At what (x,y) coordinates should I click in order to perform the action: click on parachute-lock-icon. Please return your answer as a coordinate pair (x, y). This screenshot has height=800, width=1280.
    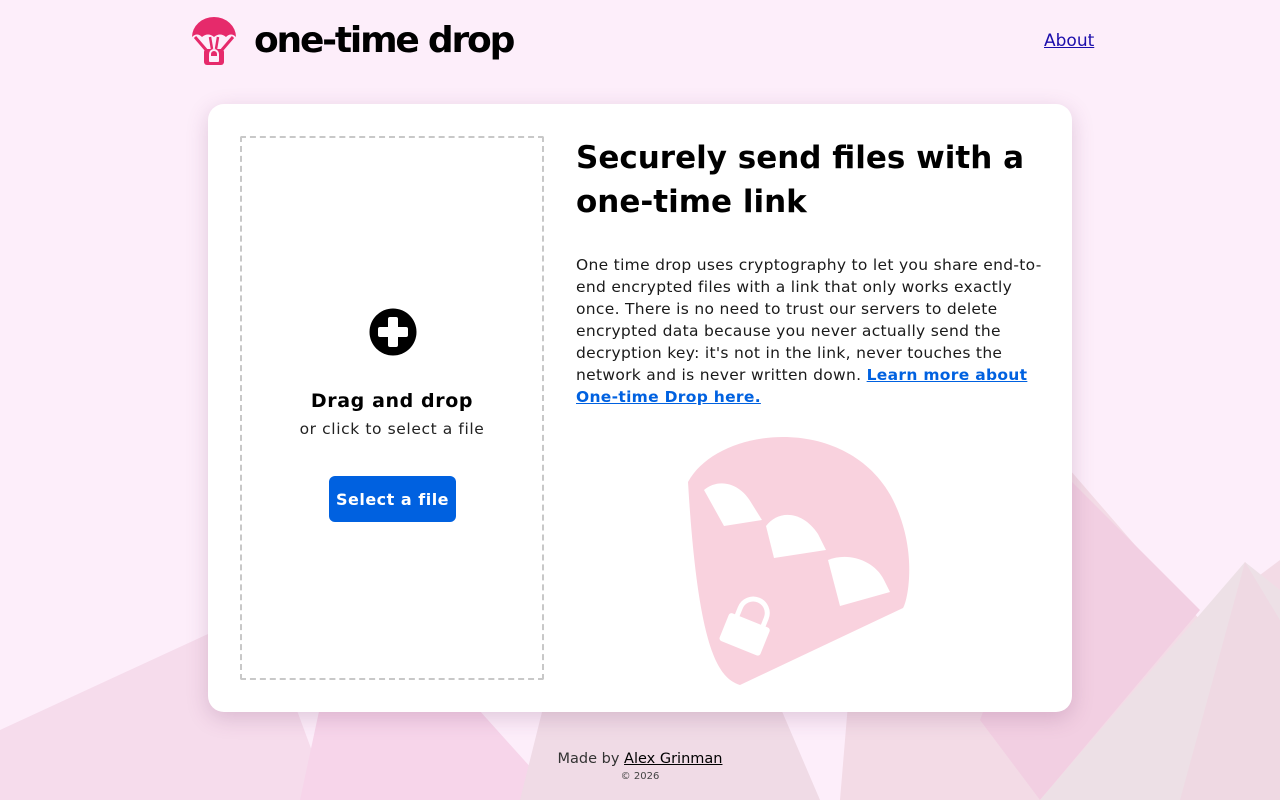
    Looking at the image, I should click on (214, 41).